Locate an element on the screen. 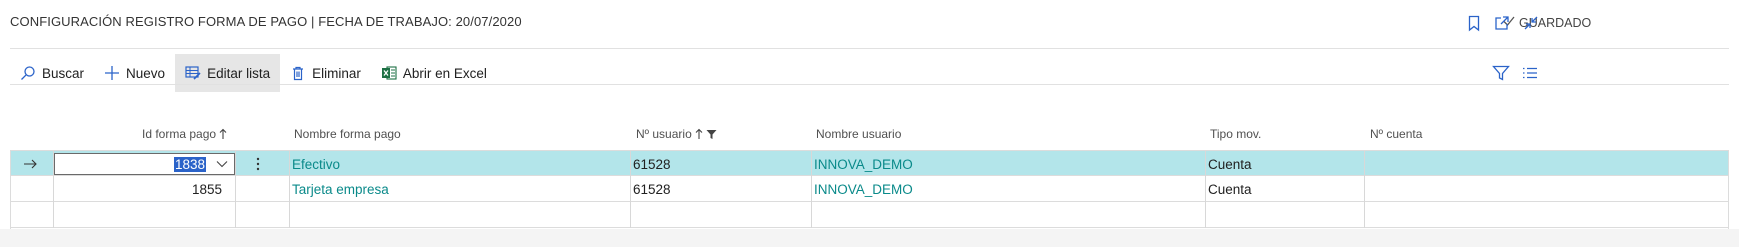  empty-table-row is located at coordinates (869, 215).